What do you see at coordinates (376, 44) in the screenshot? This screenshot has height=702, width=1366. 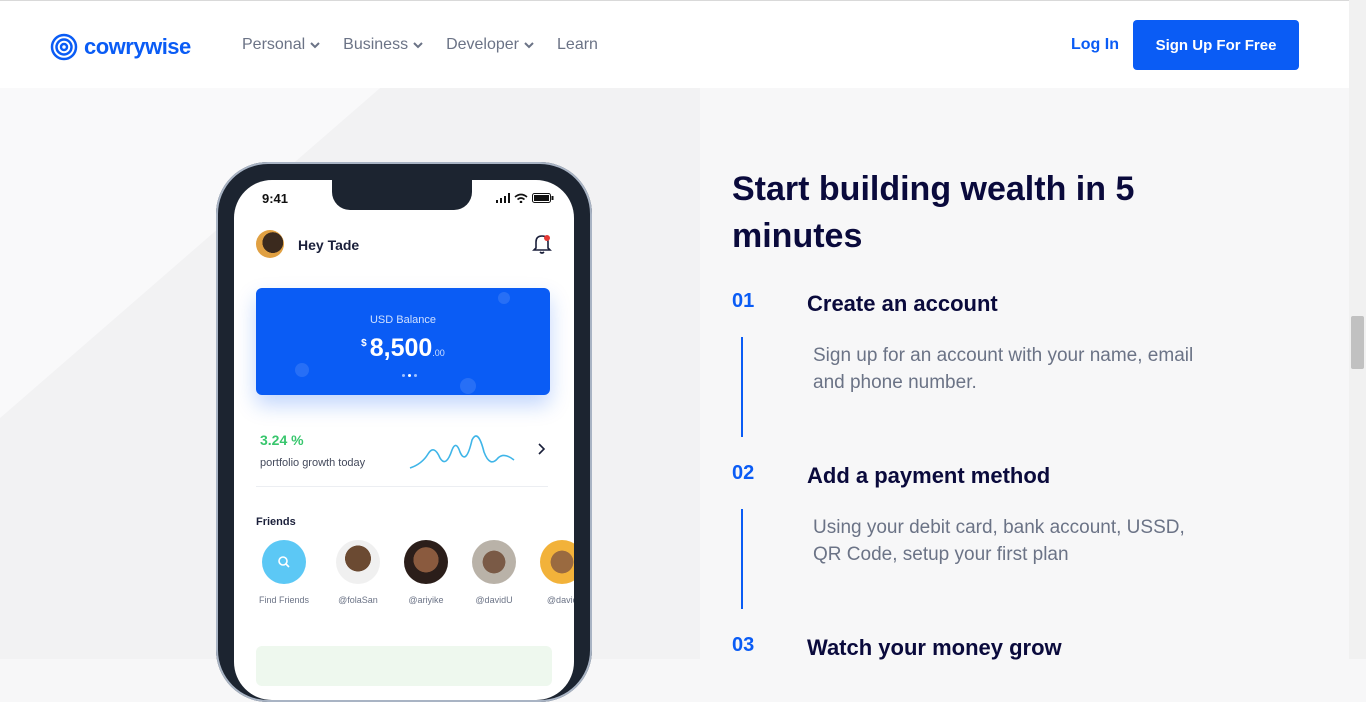 I see `nav-label: Business` at bounding box center [376, 44].